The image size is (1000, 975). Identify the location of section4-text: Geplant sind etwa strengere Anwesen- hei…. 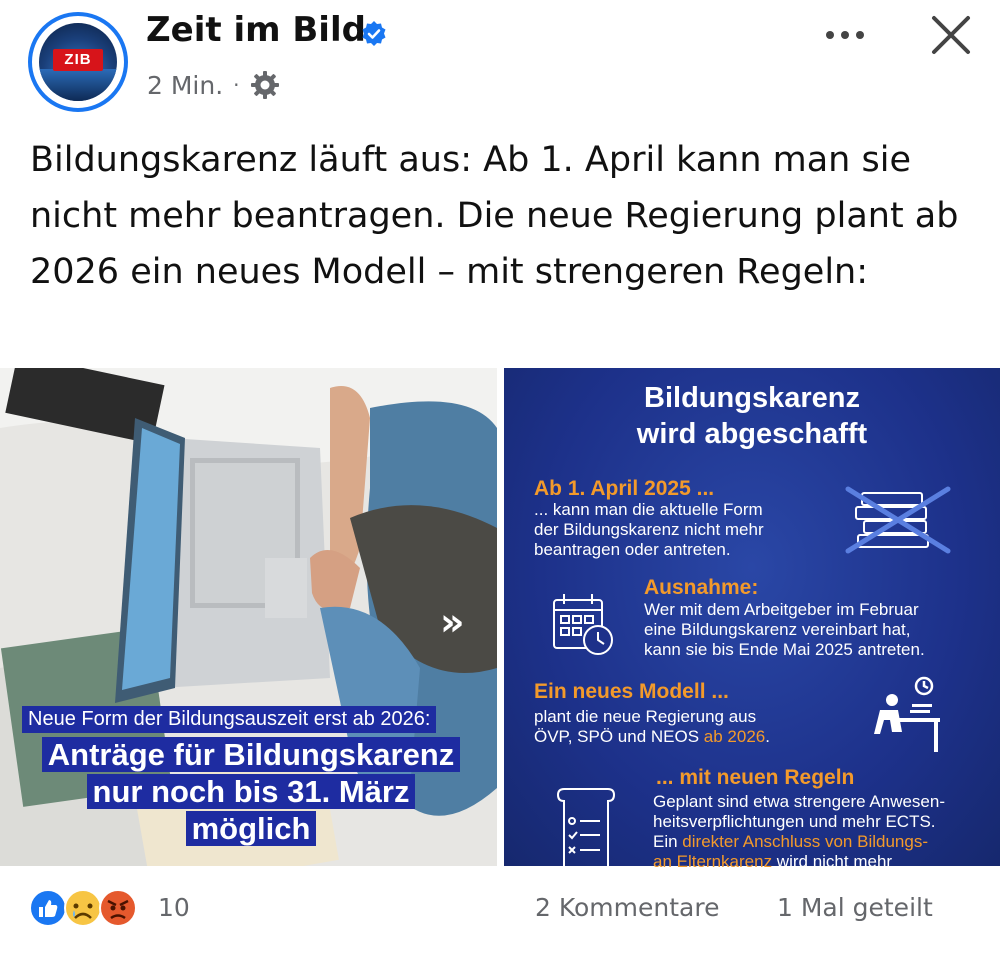
(799, 832).